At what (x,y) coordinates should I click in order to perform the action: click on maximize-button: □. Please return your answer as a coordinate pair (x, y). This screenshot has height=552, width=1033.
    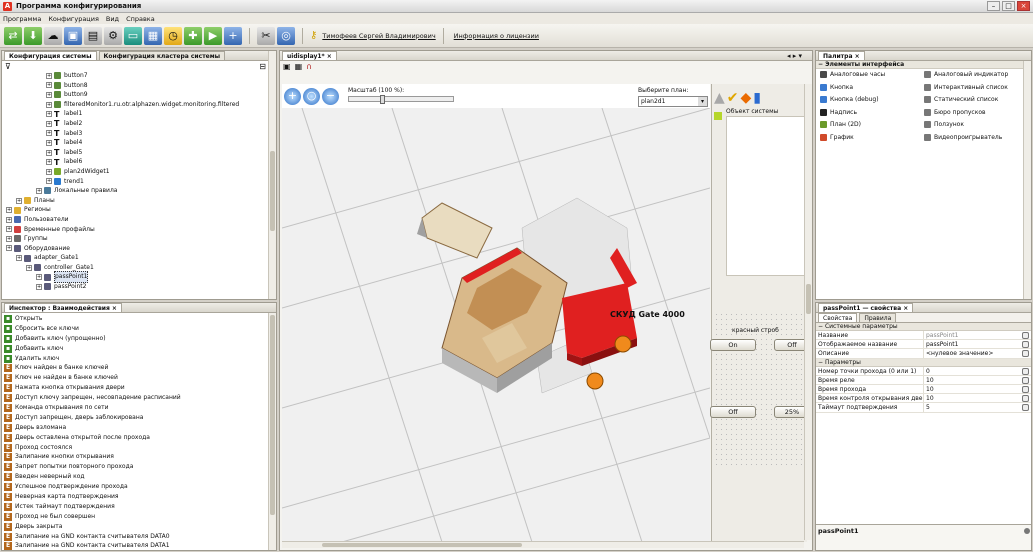
    Looking at the image, I should click on (1008, 6).